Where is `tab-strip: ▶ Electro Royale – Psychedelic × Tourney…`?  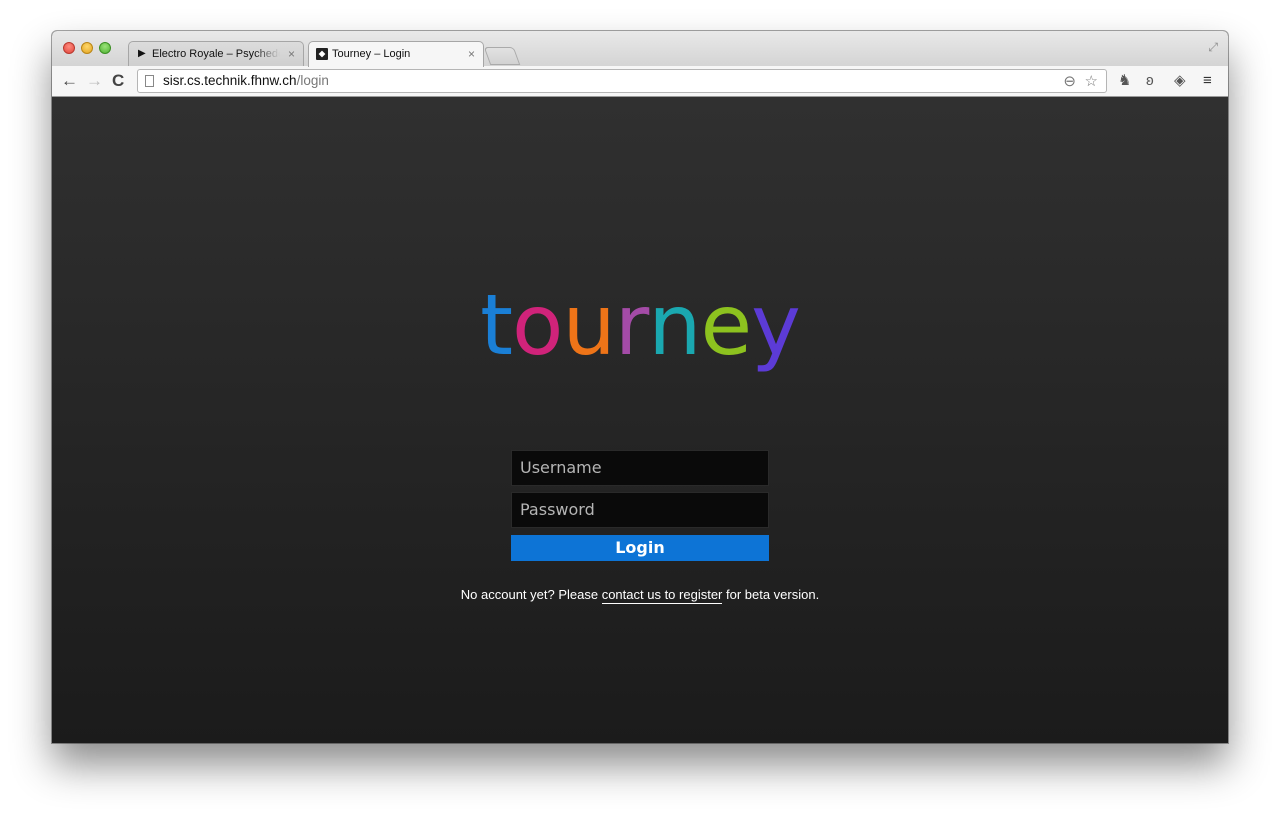 tab-strip: ▶ Electro Royale – Psychedelic × Tourney… is located at coordinates (640, 49).